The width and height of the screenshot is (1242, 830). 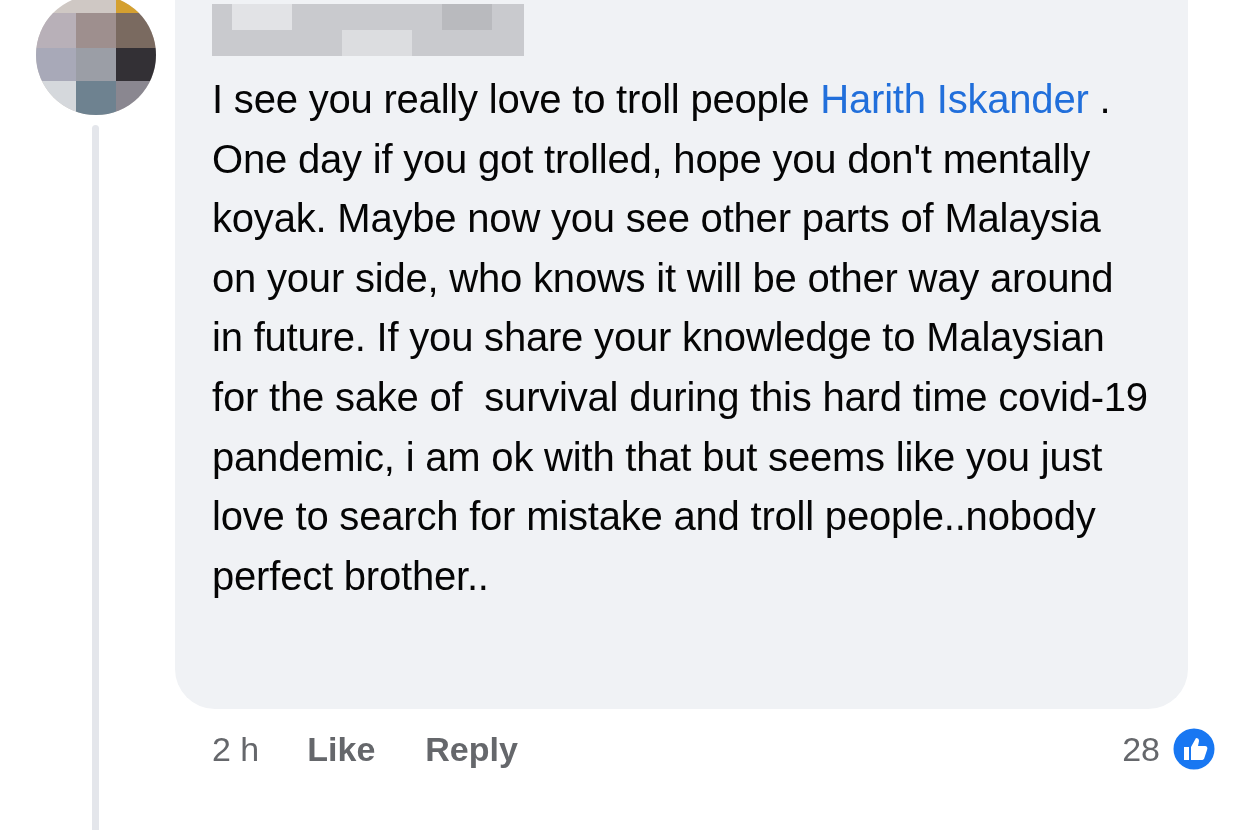 What do you see at coordinates (1194, 749) in the screenshot?
I see `thumbs-up-icon` at bounding box center [1194, 749].